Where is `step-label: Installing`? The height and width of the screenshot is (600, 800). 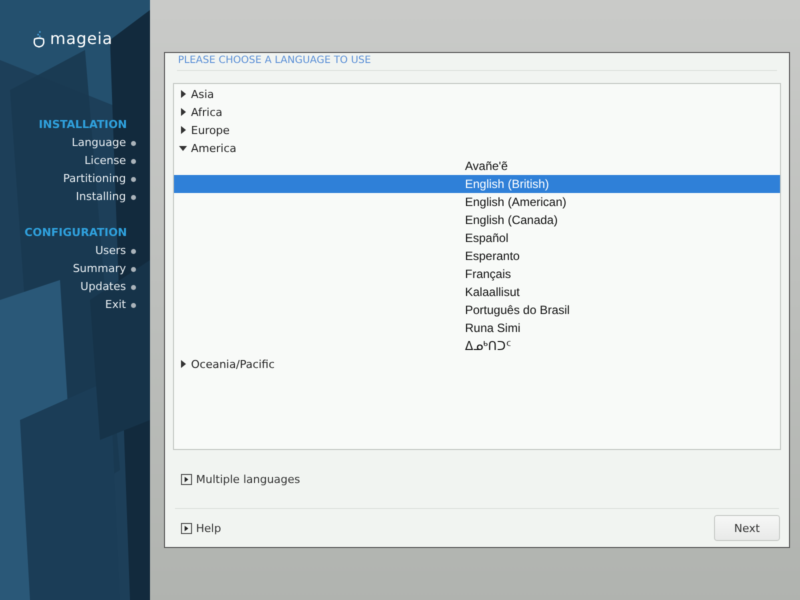 step-label: Installing is located at coordinates (101, 197).